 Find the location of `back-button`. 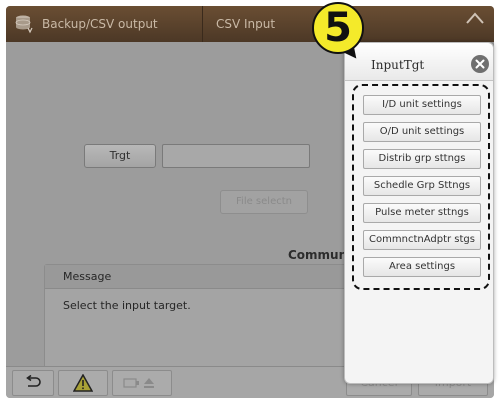

back-button is located at coordinates (33, 383).